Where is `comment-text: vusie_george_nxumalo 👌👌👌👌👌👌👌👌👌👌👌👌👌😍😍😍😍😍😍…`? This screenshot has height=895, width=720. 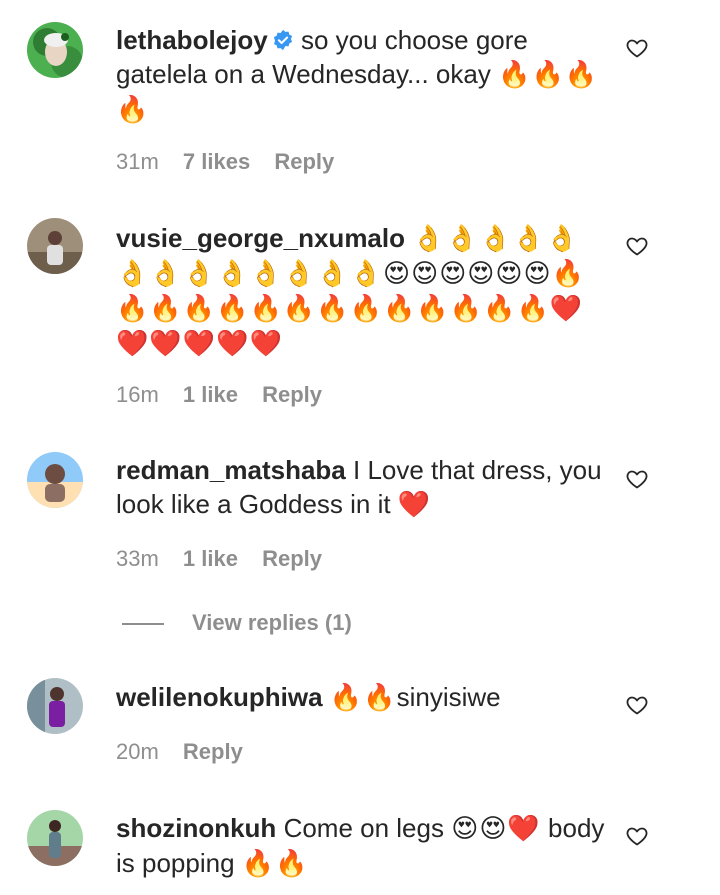 comment-text: vusie_george_nxumalo 👌👌👌👌👌👌👌👌👌👌👌👌👌😍😍😍😍😍😍… is located at coordinates (361, 291).